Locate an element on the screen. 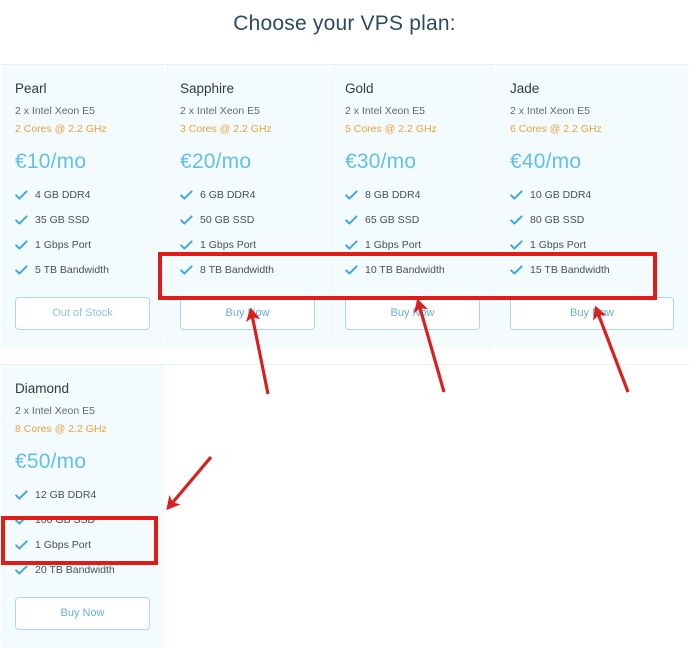  feature-item: 20 TB Bandwidth is located at coordinates (82, 570).